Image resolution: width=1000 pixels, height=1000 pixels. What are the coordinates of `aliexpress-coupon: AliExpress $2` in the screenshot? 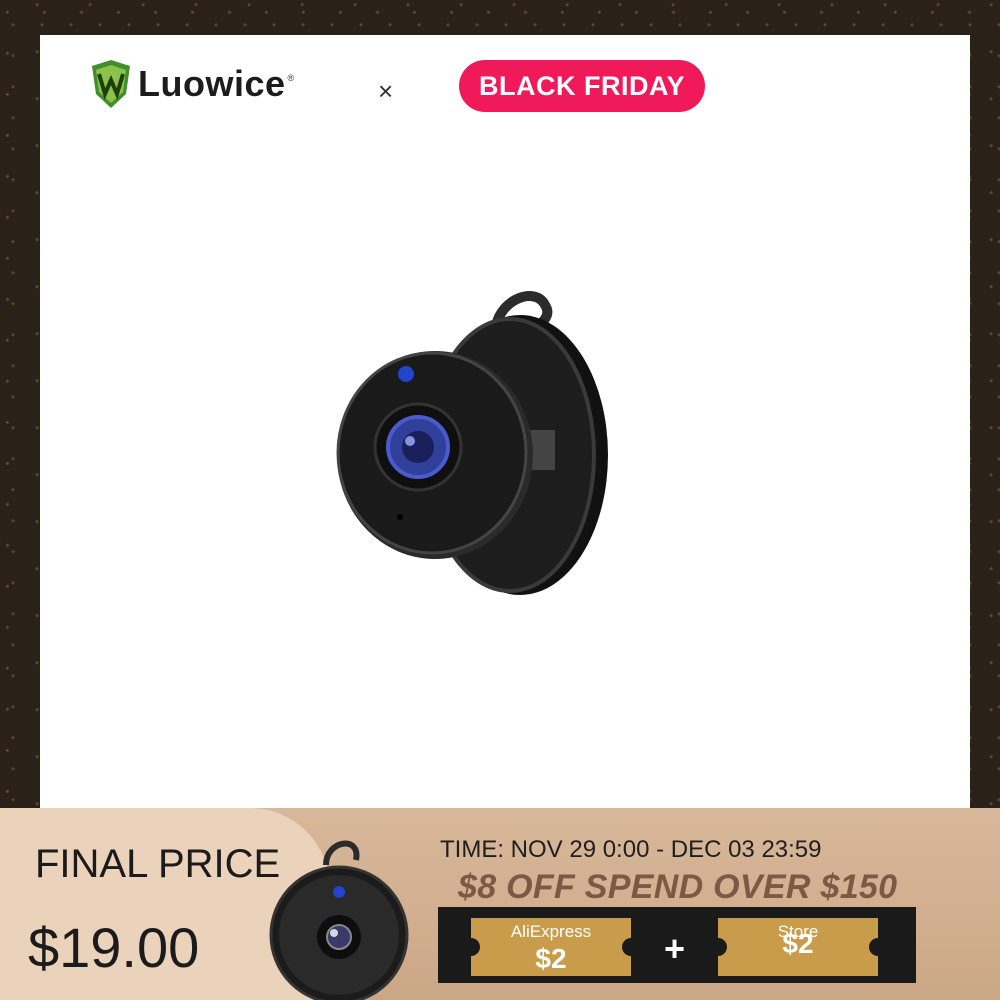 It's located at (551, 947).